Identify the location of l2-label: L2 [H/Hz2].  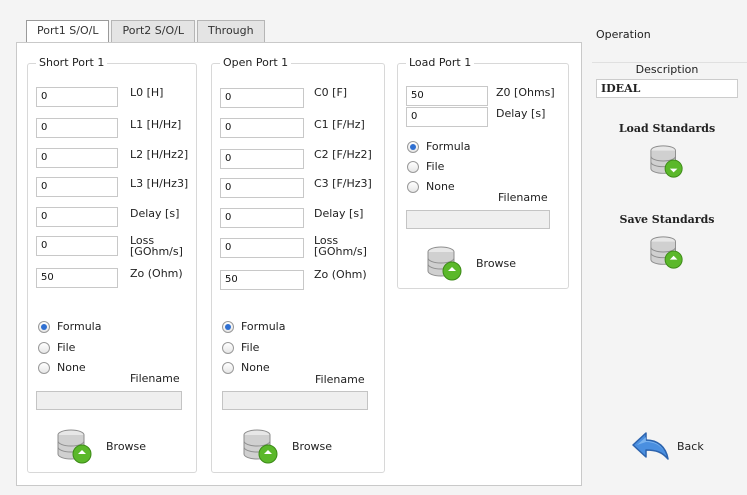
(159, 154).